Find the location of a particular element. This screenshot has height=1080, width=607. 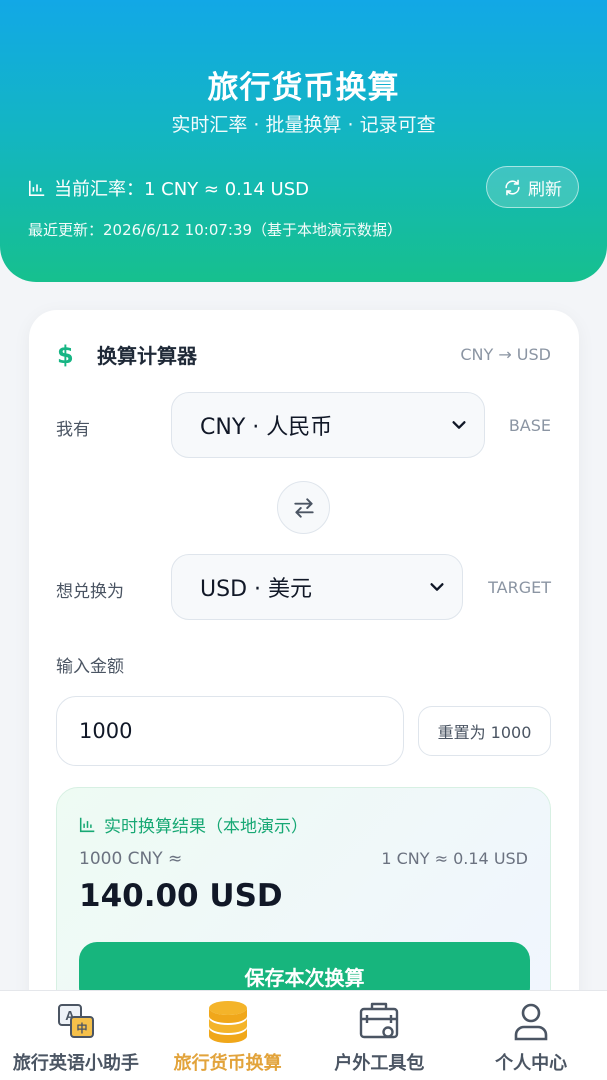

to-label: 想兑换为 is located at coordinates (90, 592).